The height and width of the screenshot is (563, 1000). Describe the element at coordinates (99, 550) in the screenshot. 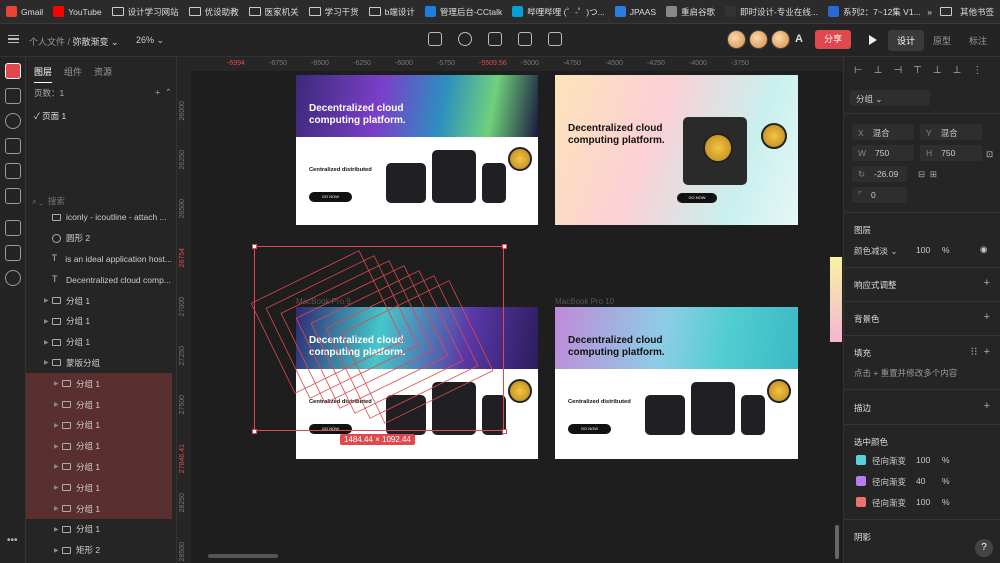

I see `layer-row: ▶ 矩形 2` at that location.